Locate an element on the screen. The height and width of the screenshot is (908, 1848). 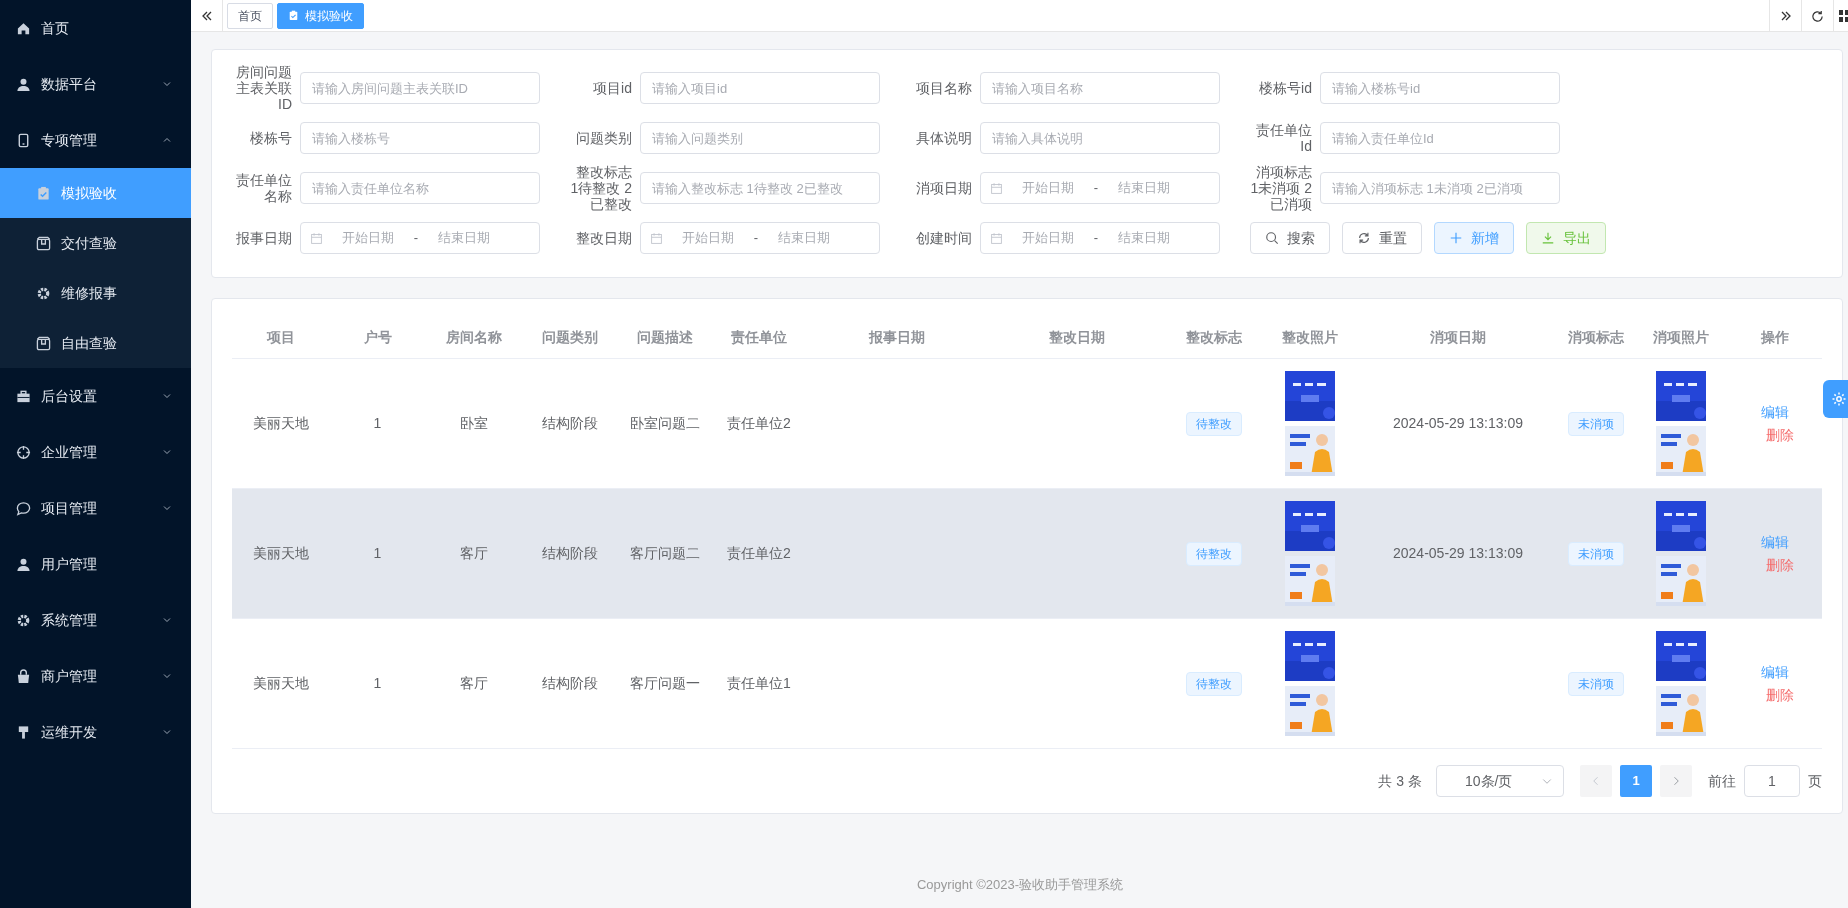
column-header: 房间名称 is located at coordinates (473, 337).